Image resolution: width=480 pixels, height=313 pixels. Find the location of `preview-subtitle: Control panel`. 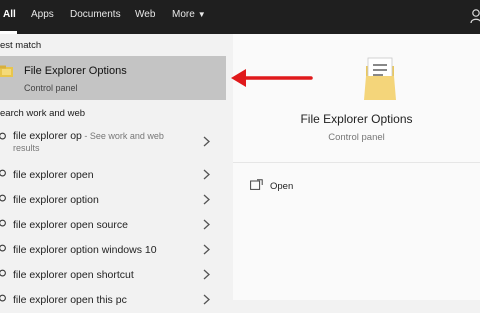

preview-subtitle: Control panel is located at coordinates (356, 137).